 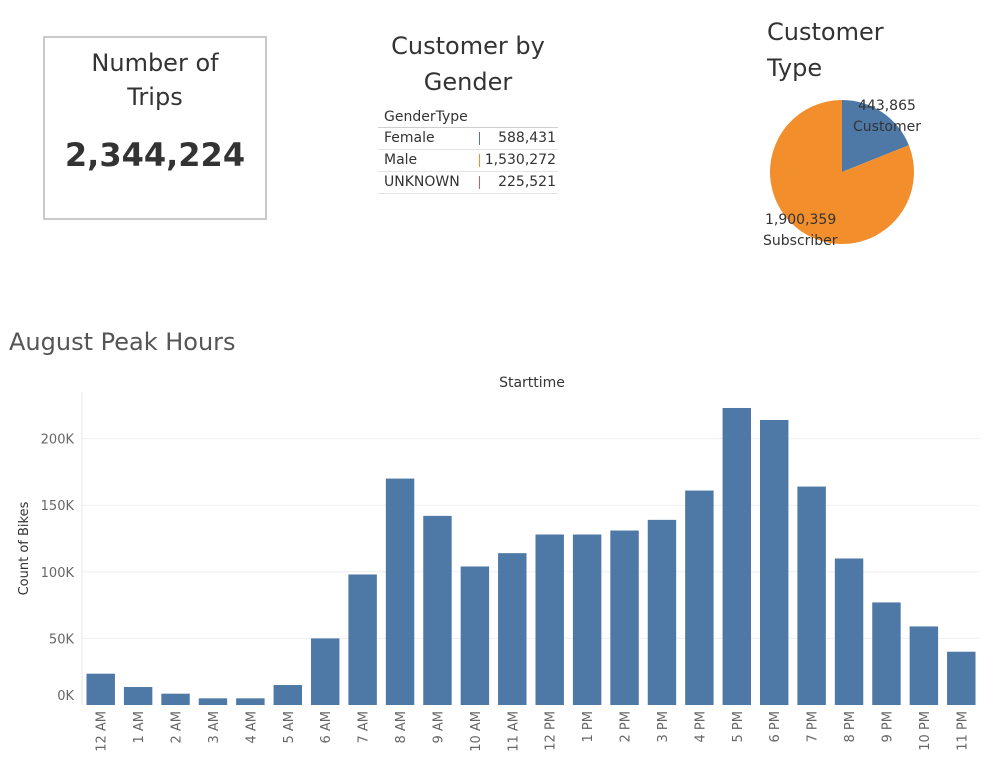 I want to click on pie-value-subscriber: 1,900,359, so click(x=801, y=220).